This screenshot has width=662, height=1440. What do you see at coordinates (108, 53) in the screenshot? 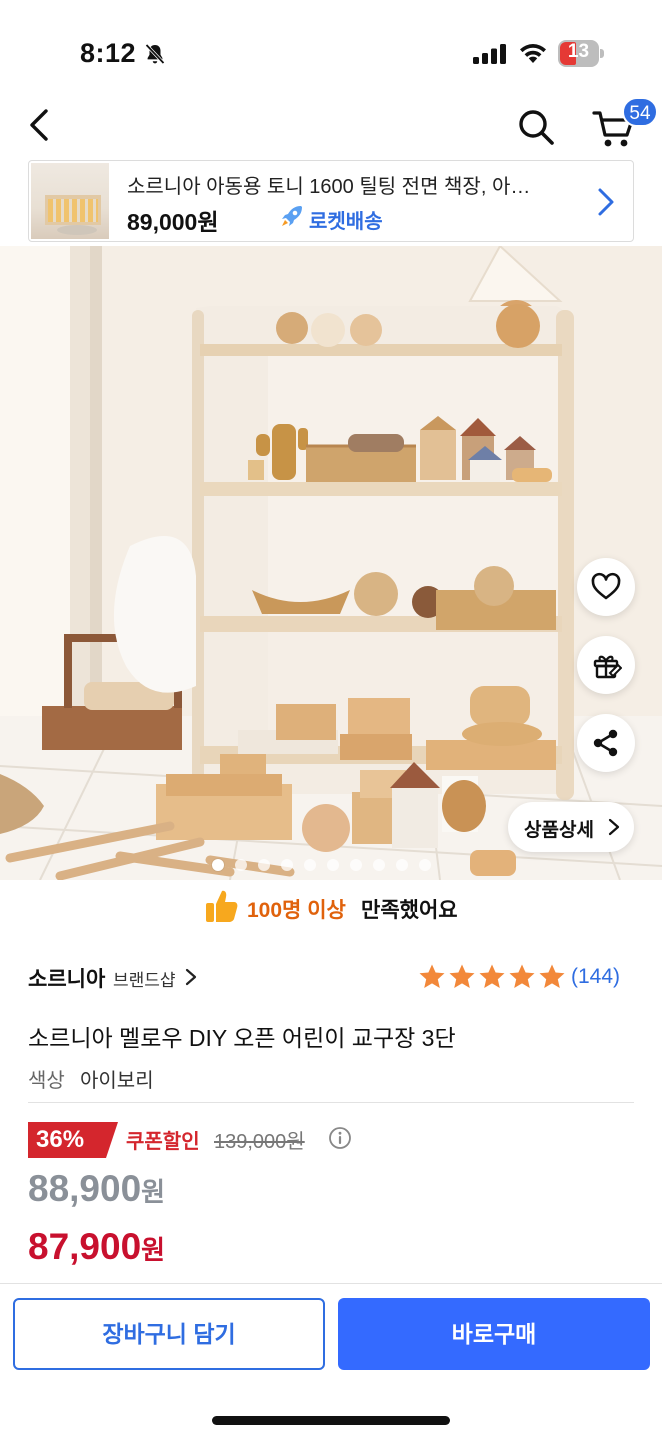
I see `status-time: 8:12` at bounding box center [108, 53].